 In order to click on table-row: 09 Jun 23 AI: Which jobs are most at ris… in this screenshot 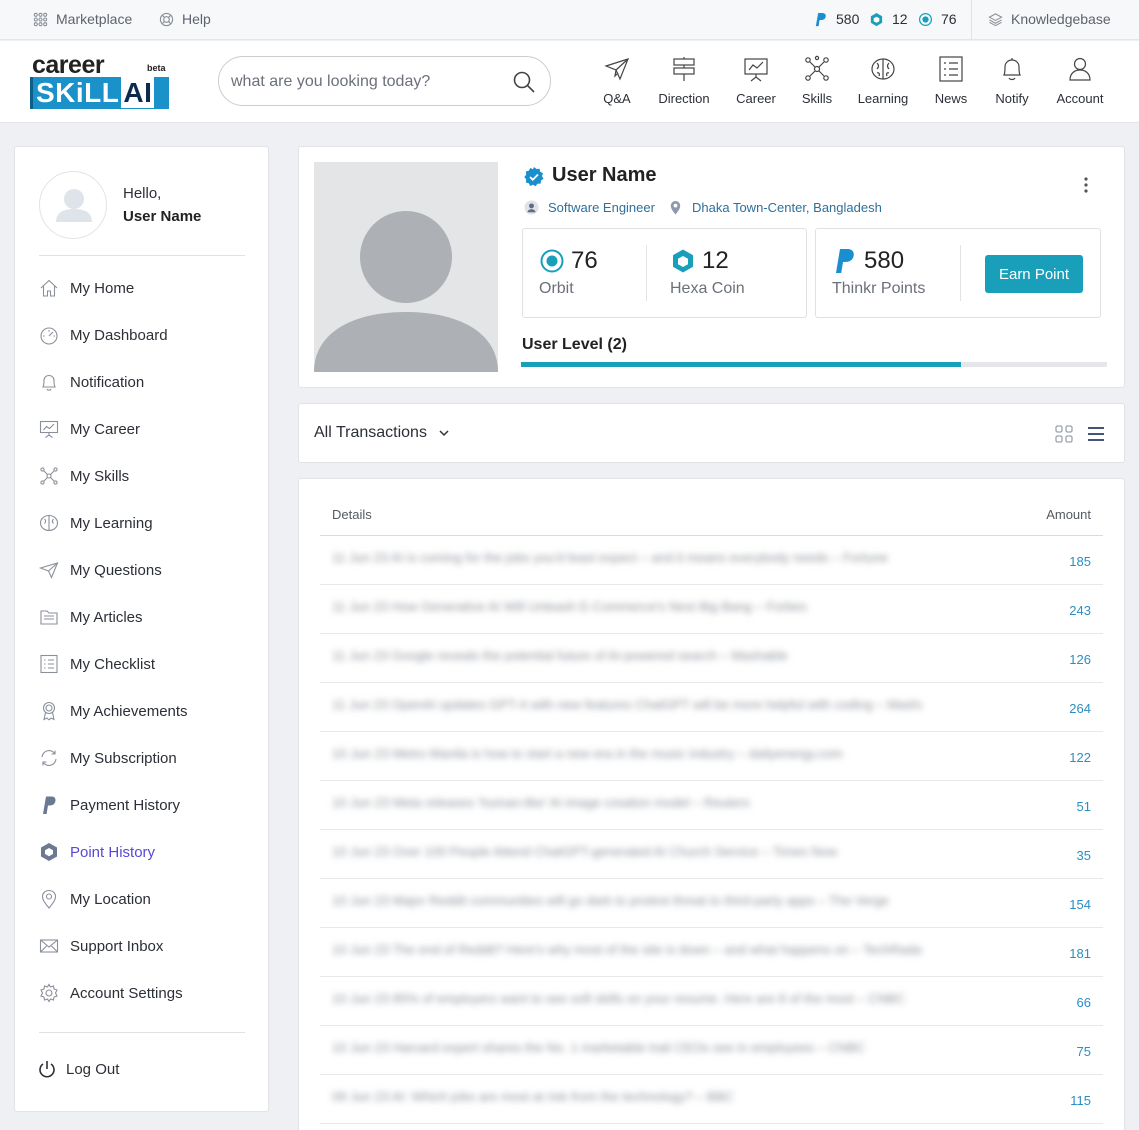, I will do `click(711, 1099)`.